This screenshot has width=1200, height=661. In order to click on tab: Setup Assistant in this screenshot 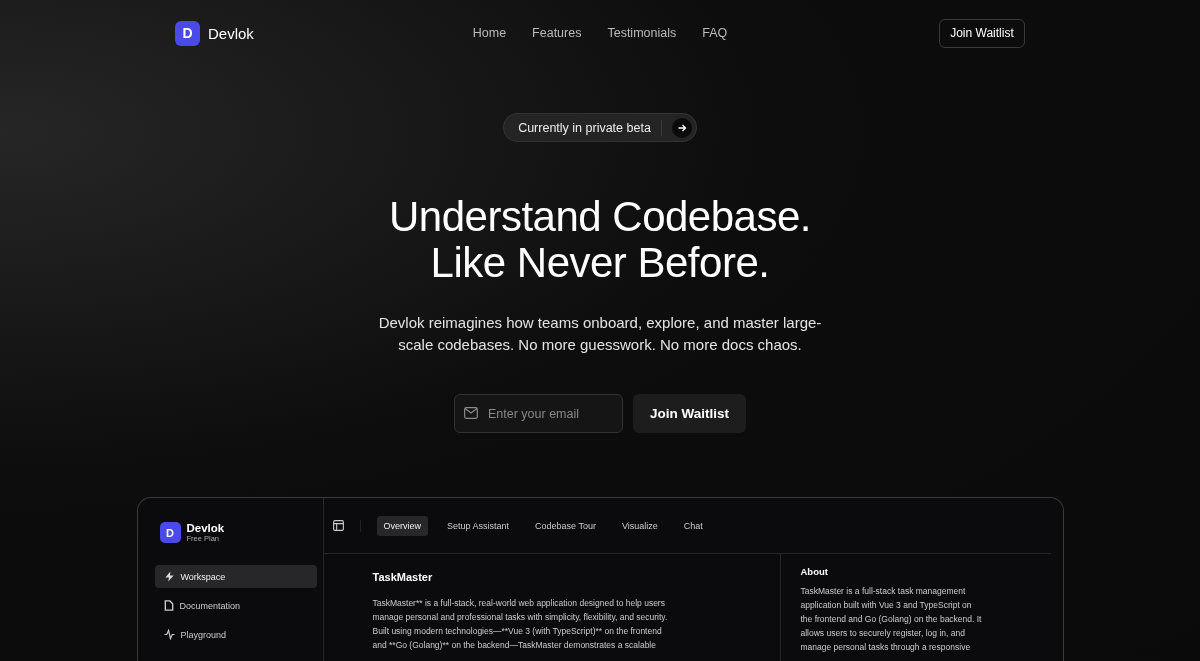, I will do `click(478, 525)`.